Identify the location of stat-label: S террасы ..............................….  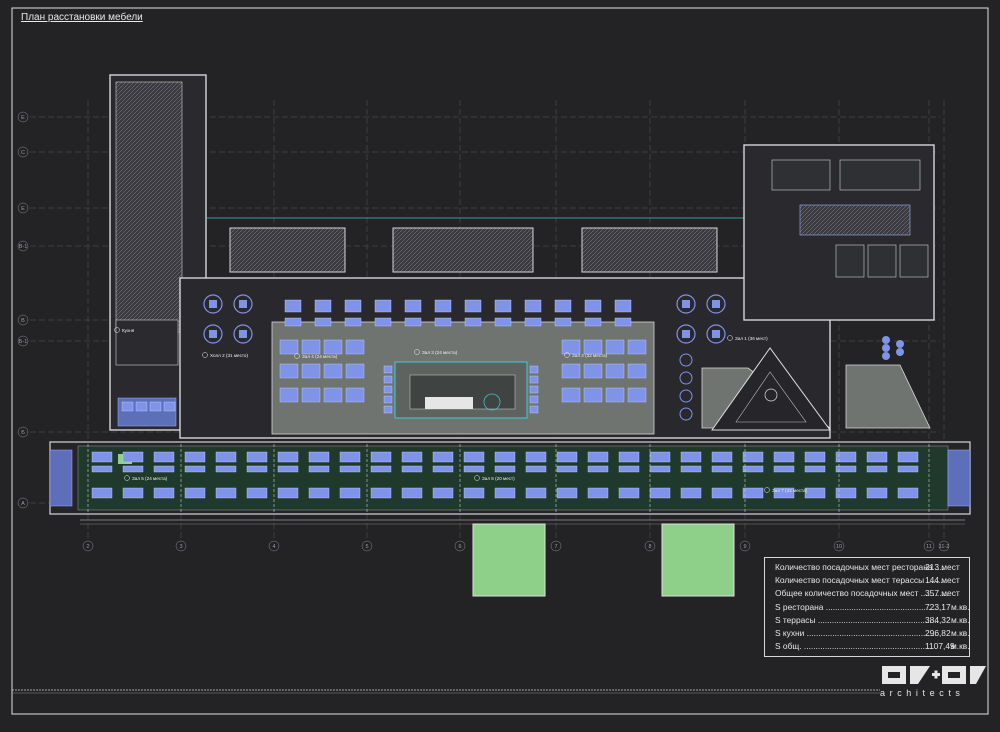
(857, 620).